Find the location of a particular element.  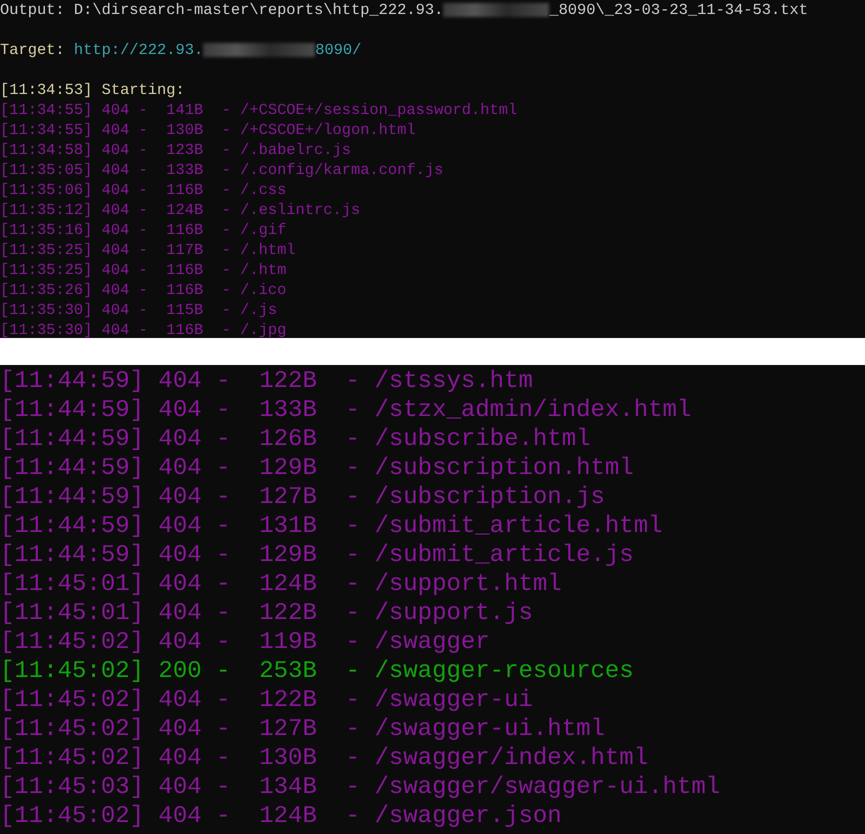

log-line: [11:45:02] 404 - 124B - /swagger.json is located at coordinates (281, 816).